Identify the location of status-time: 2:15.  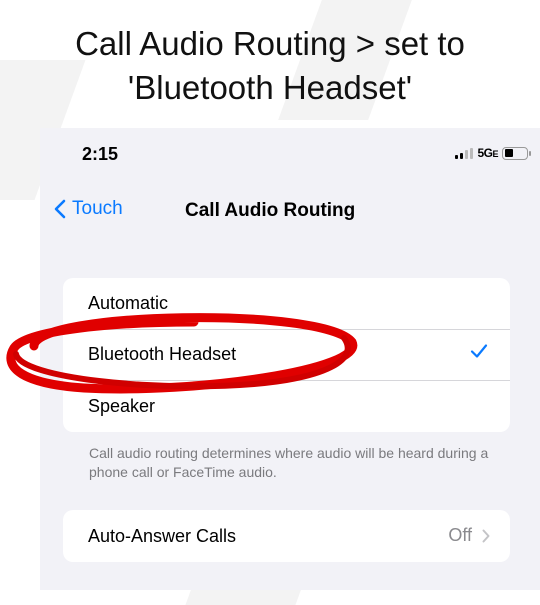
(100, 154).